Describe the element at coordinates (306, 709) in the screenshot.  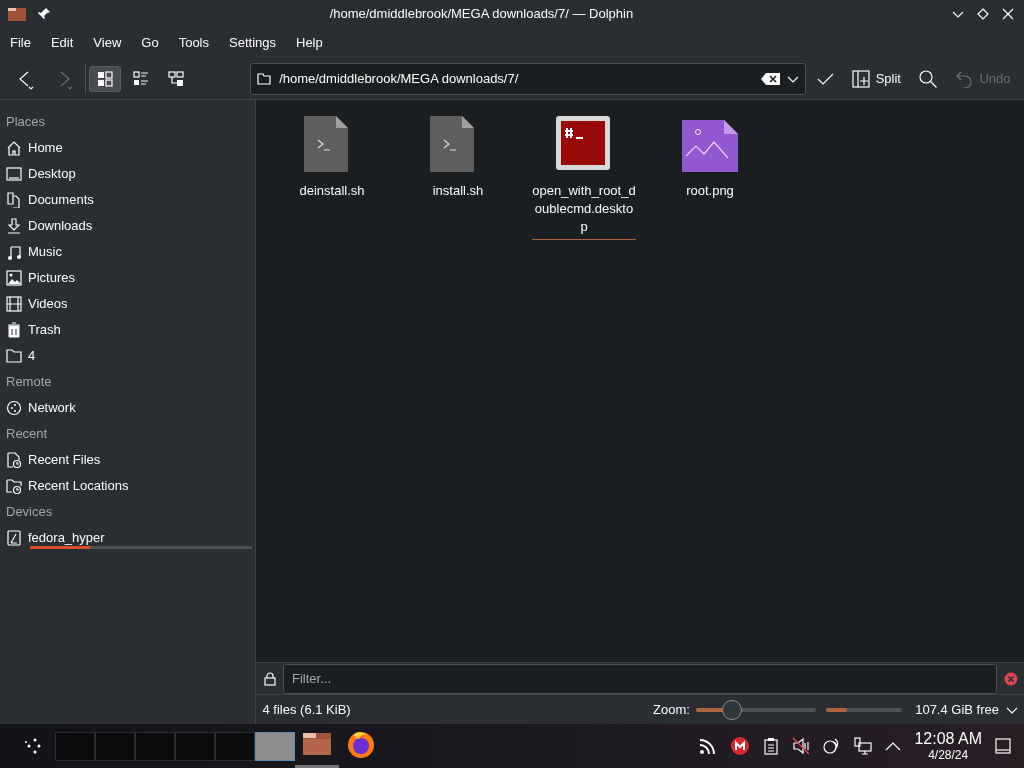
I see `status-text: 4 files (6.1 KiB)` at that location.